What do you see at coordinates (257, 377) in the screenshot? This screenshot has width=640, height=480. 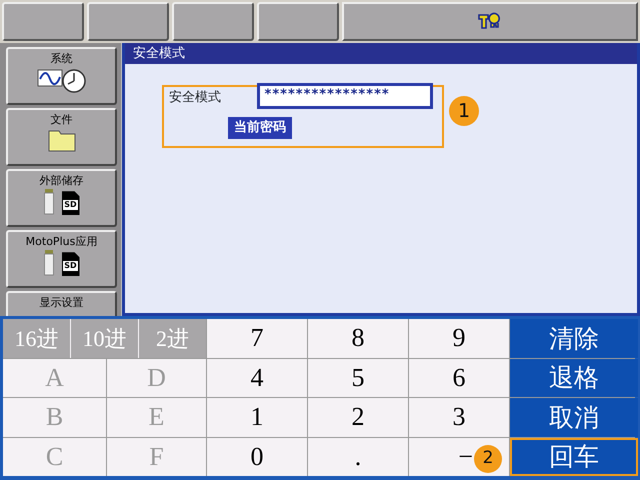 I see `keypad-key: 4` at bounding box center [257, 377].